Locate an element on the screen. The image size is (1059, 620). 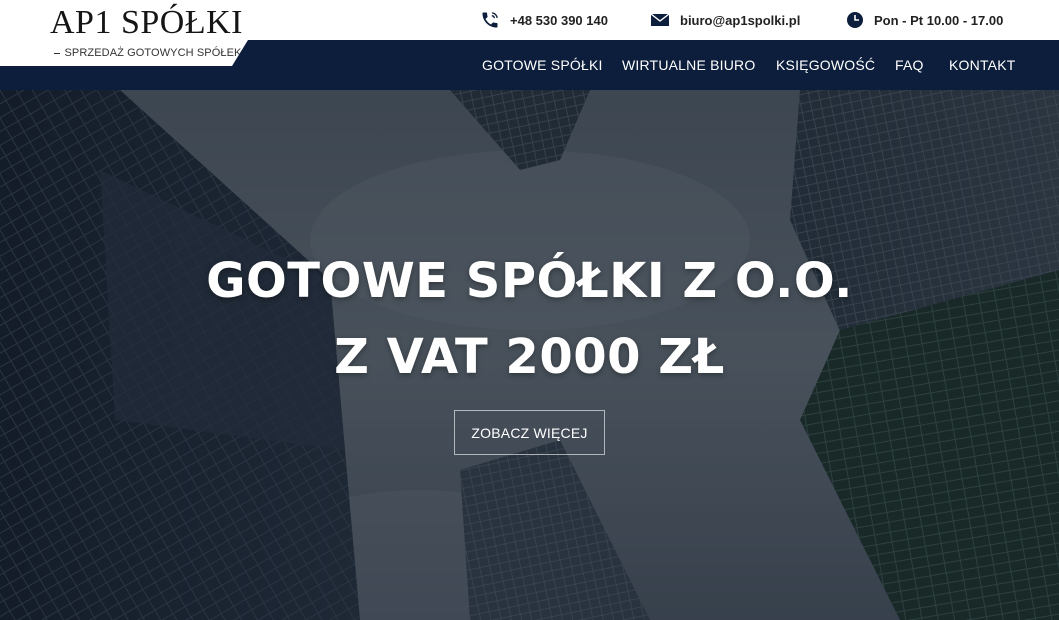
opening-hours: Pon - Pt 10.00 - 17.00 is located at coordinates (939, 20).